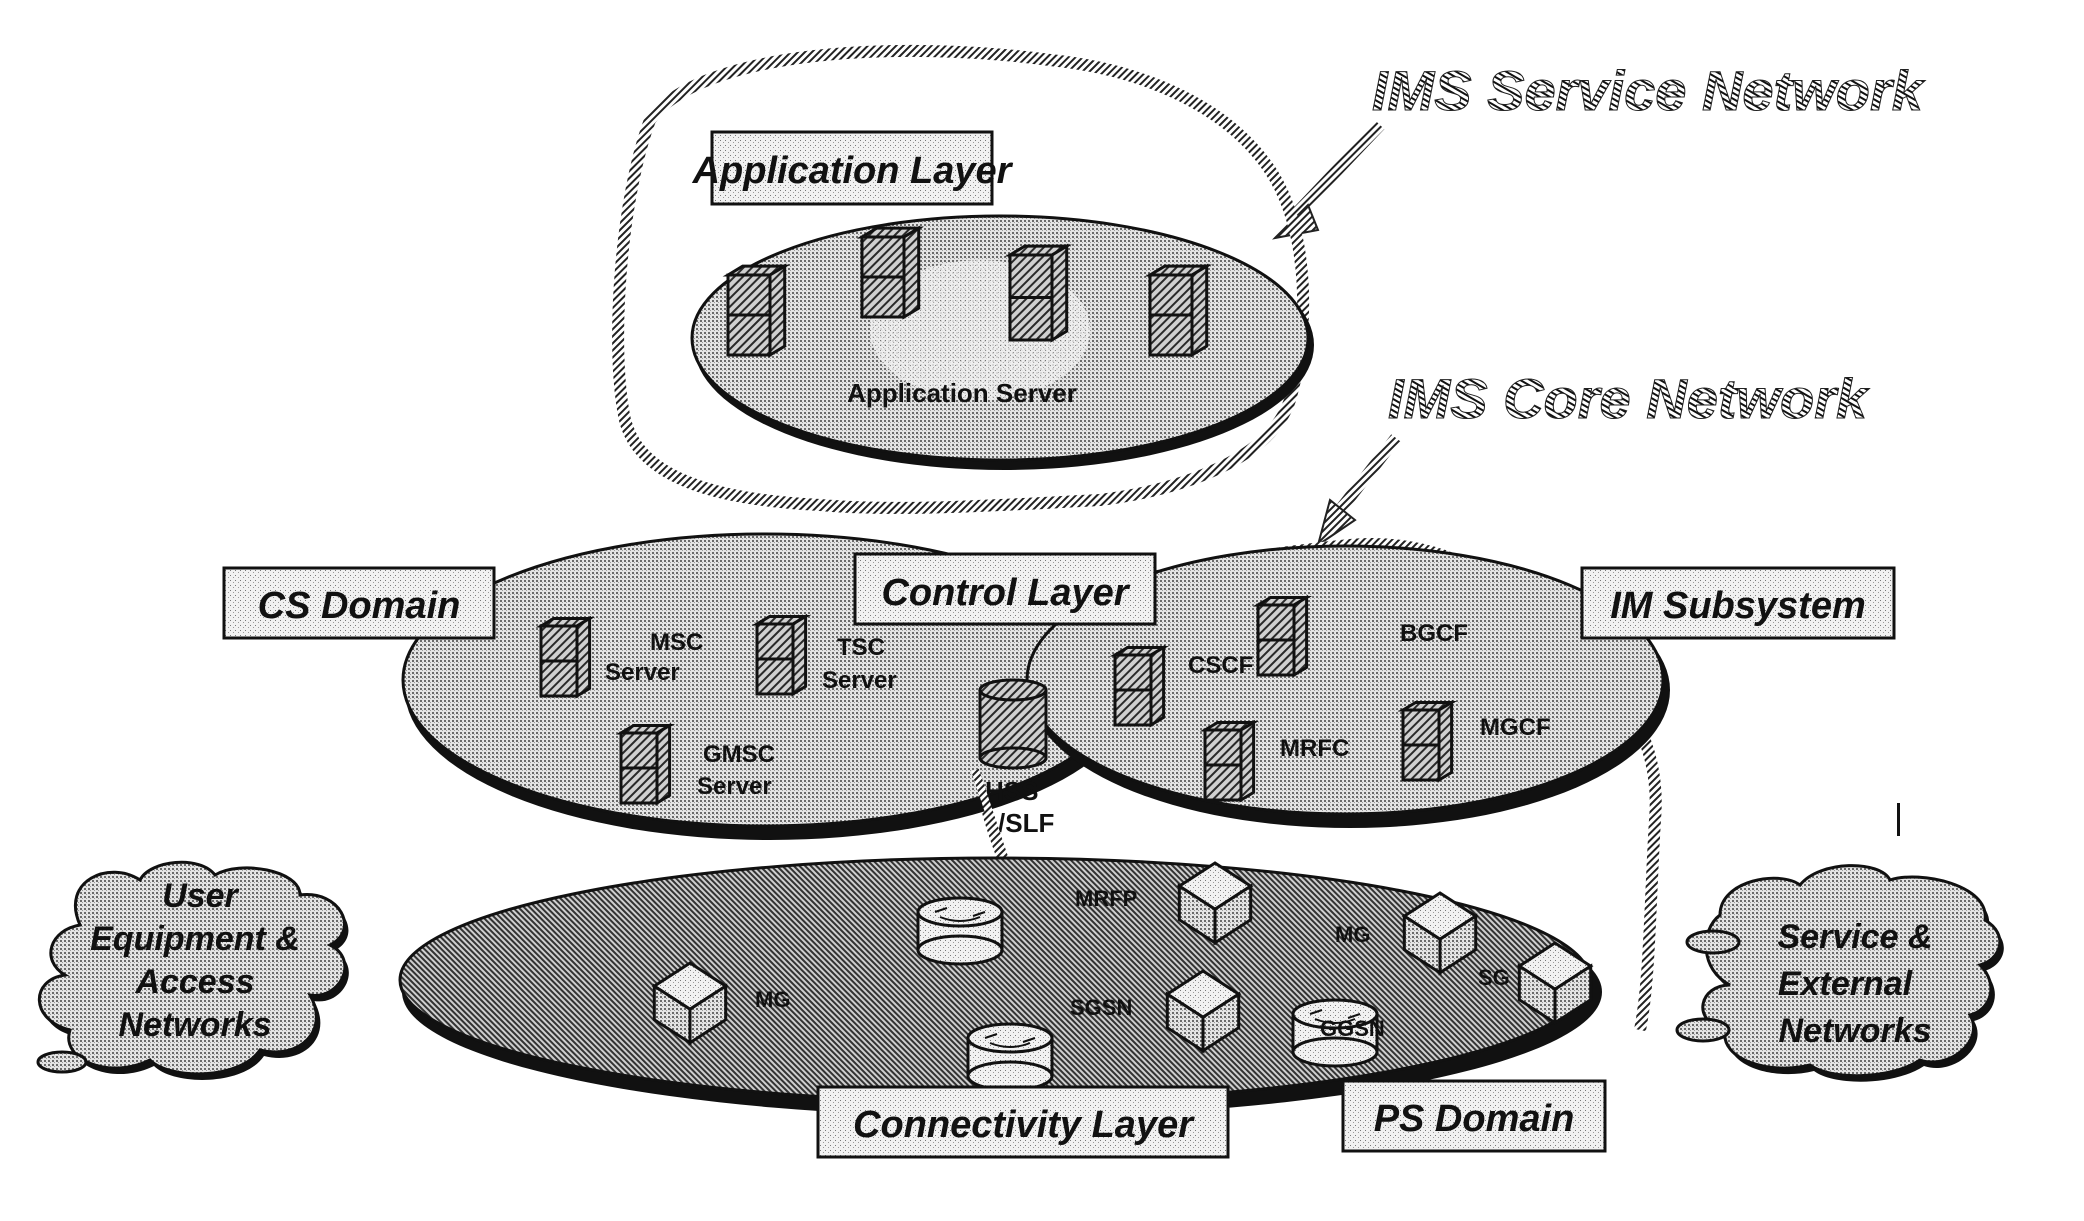  What do you see at coordinates (676, 642) in the screenshot?
I see `msc-server-label-line1: MSC` at bounding box center [676, 642].